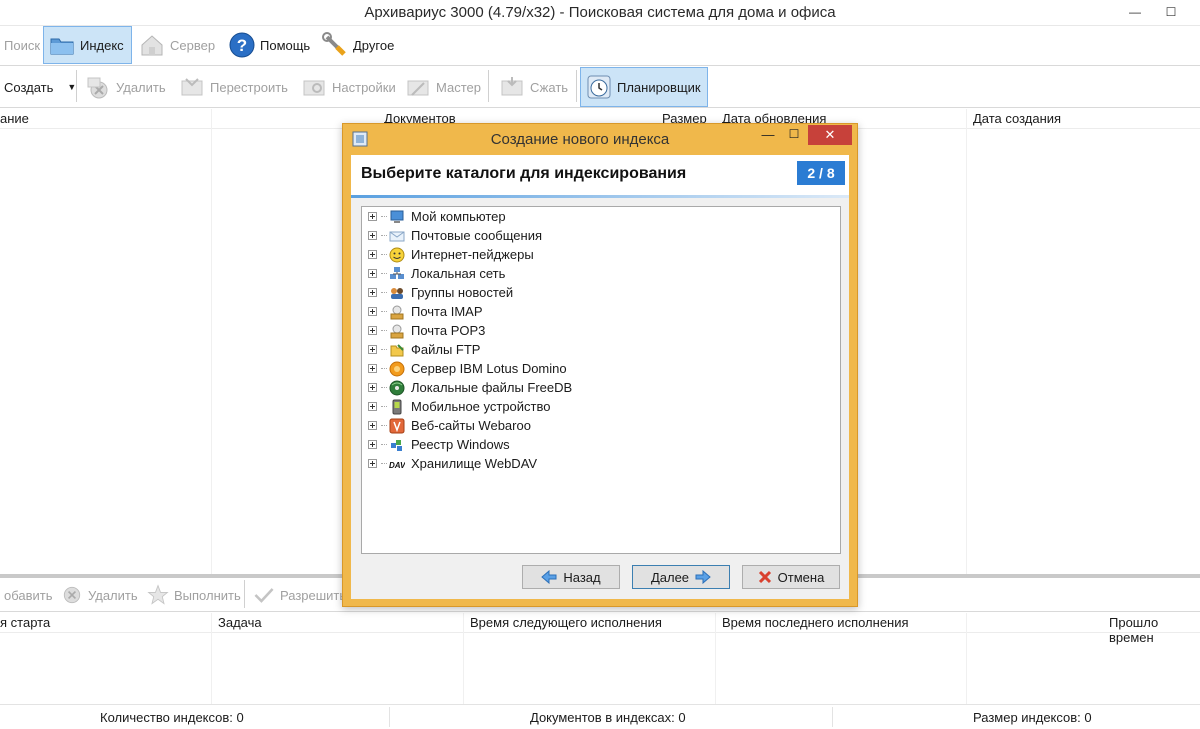 This screenshot has height=729, width=1200. Describe the element at coordinates (102, 45) in the screenshot. I see `index-button-label: Индекс` at that location.